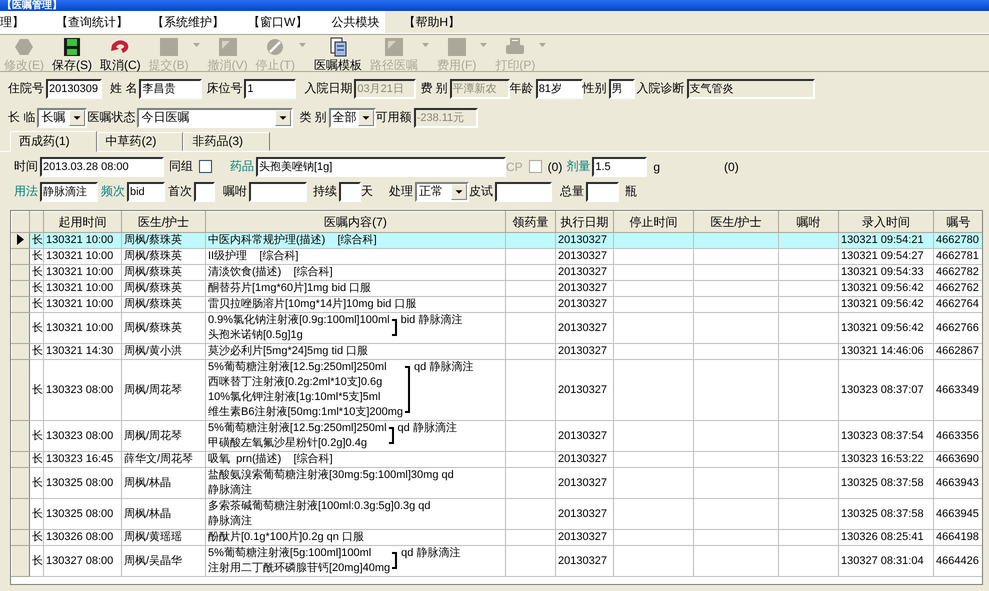  I want to click on tab: 非药品(3), so click(226, 141).